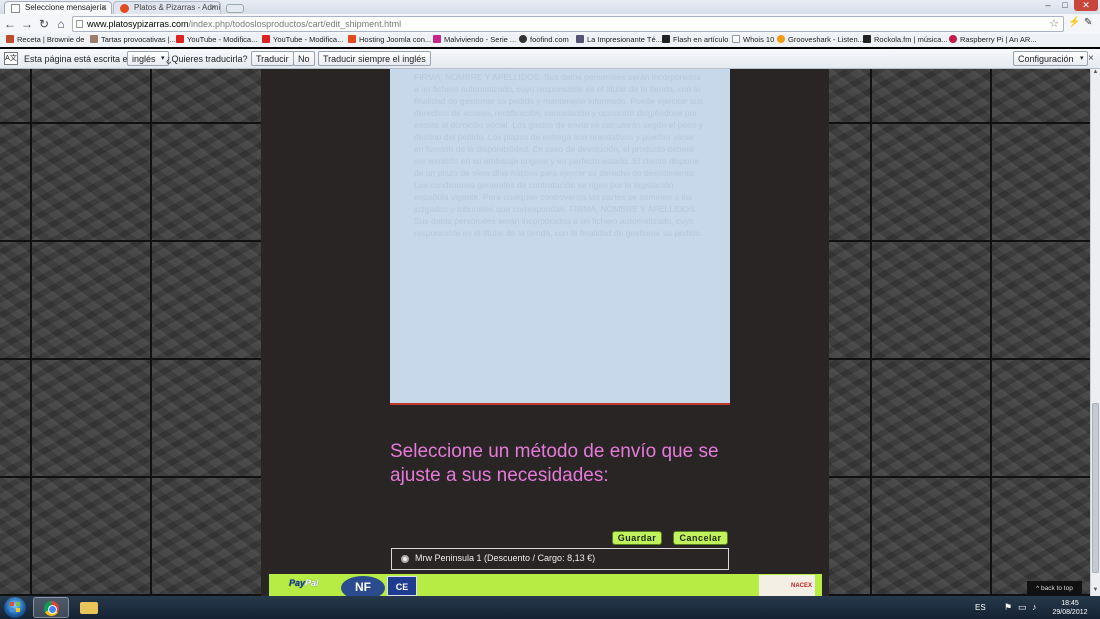 The image size is (1100, 619). I want to click on tab-title: Platos & Pizarras - Admin, so click(177, 7).